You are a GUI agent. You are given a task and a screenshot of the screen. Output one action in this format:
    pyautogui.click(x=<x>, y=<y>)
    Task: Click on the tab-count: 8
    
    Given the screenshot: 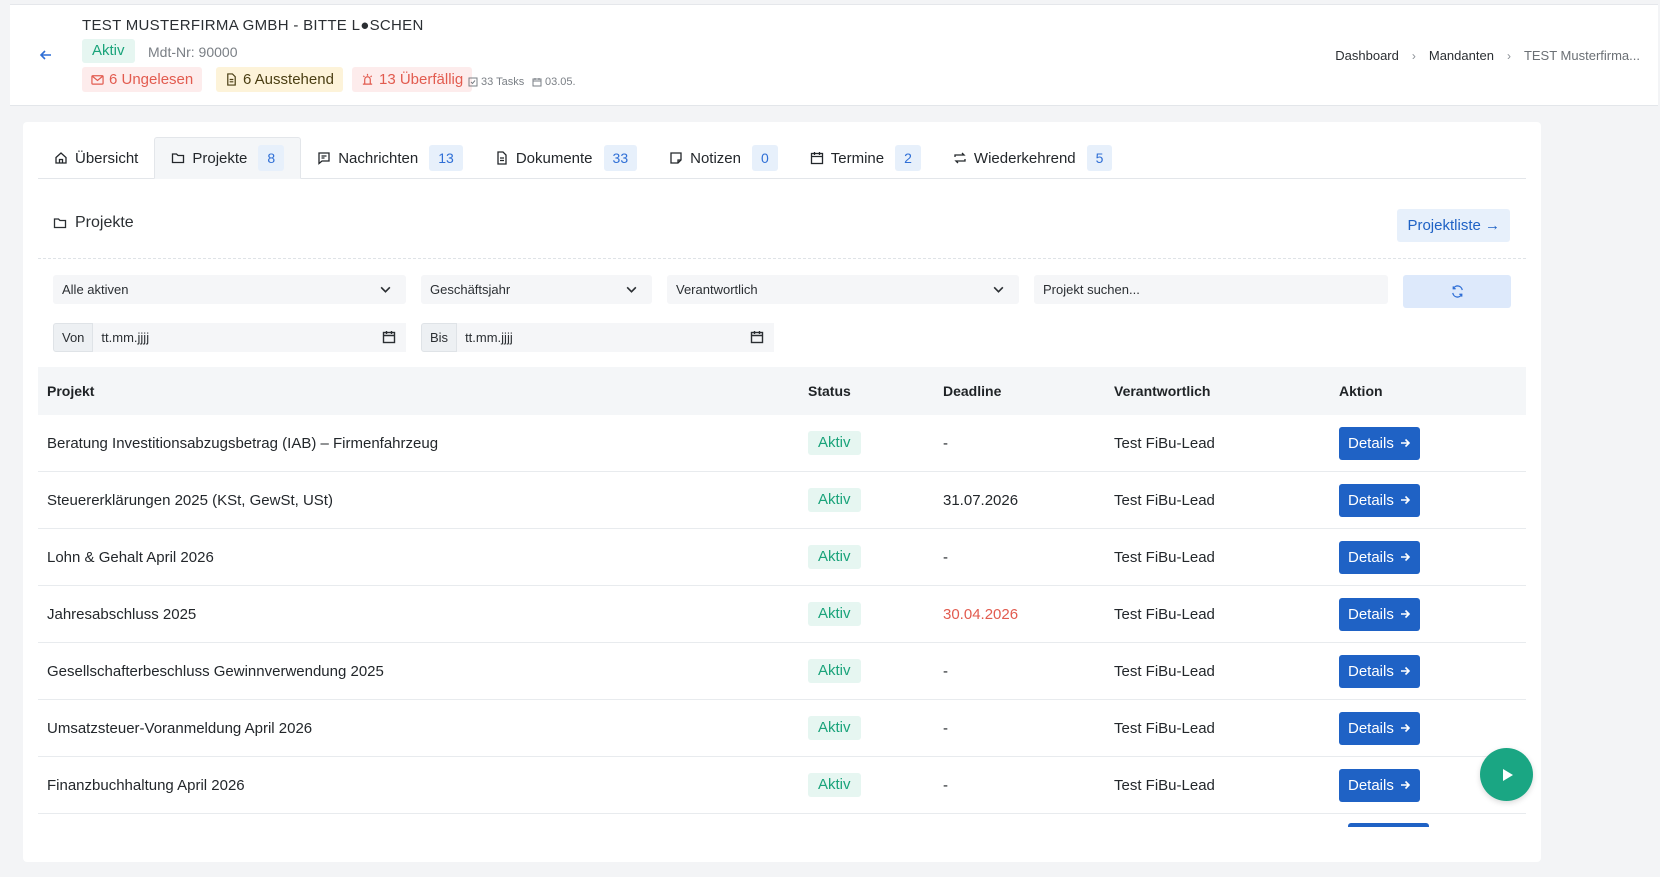 What is the action you would take?
    pyautogui.click(x=271, y=158)
    